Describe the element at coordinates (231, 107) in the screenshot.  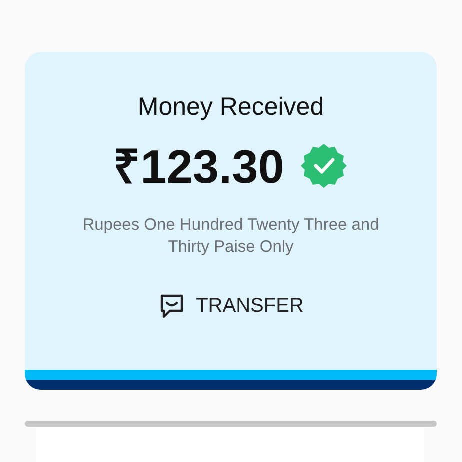
I see `title: Money Received` at that location.